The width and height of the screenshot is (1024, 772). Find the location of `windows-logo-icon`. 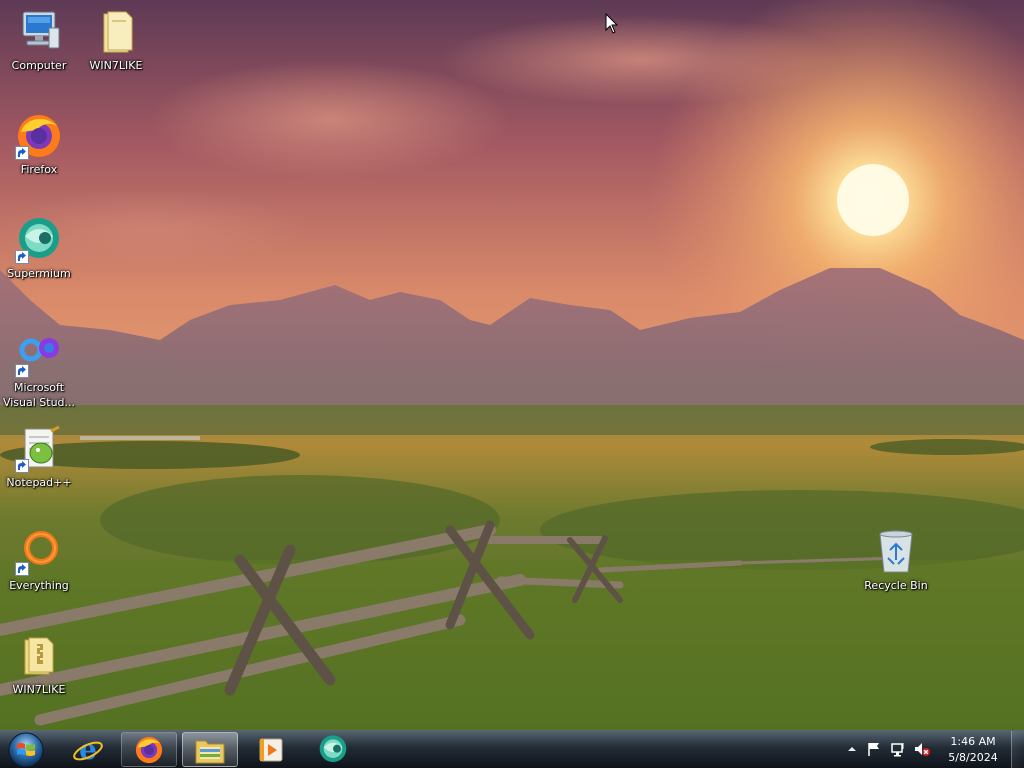

windows-logo-icon is located at coordinates (26, 750).